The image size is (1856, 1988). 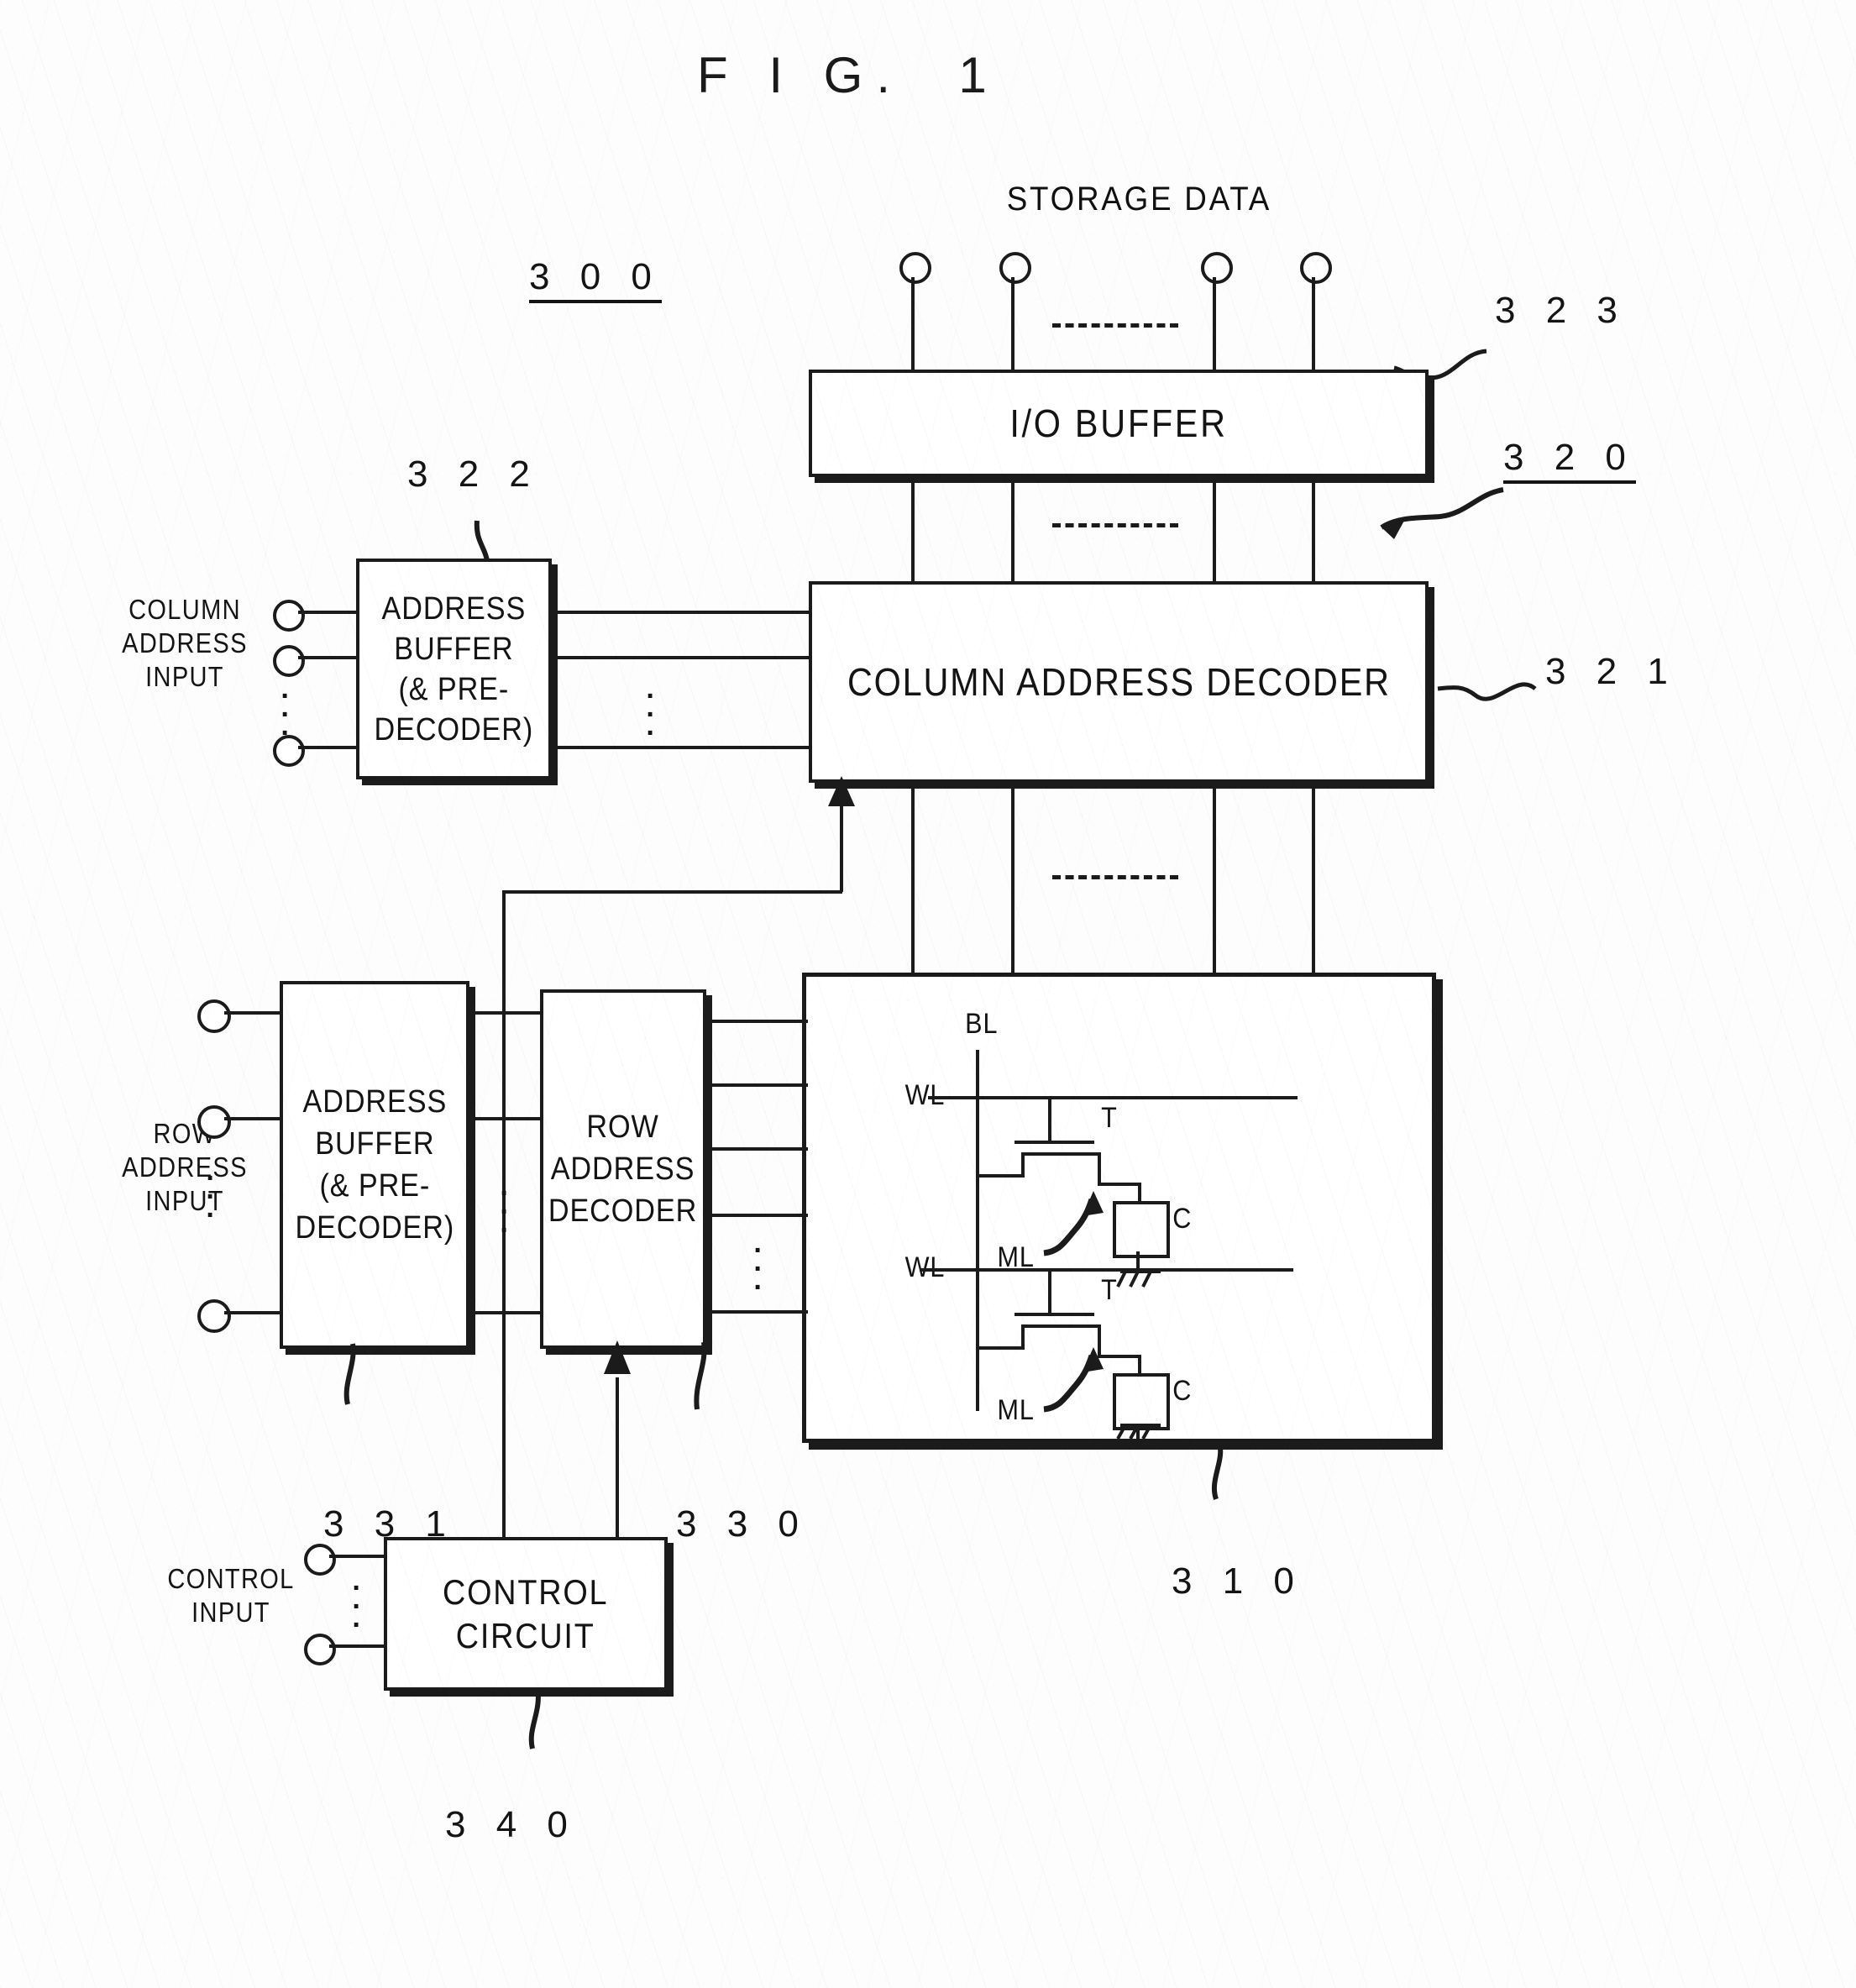 I want to click on reference-340-leader, so click(x=534, y=1718).